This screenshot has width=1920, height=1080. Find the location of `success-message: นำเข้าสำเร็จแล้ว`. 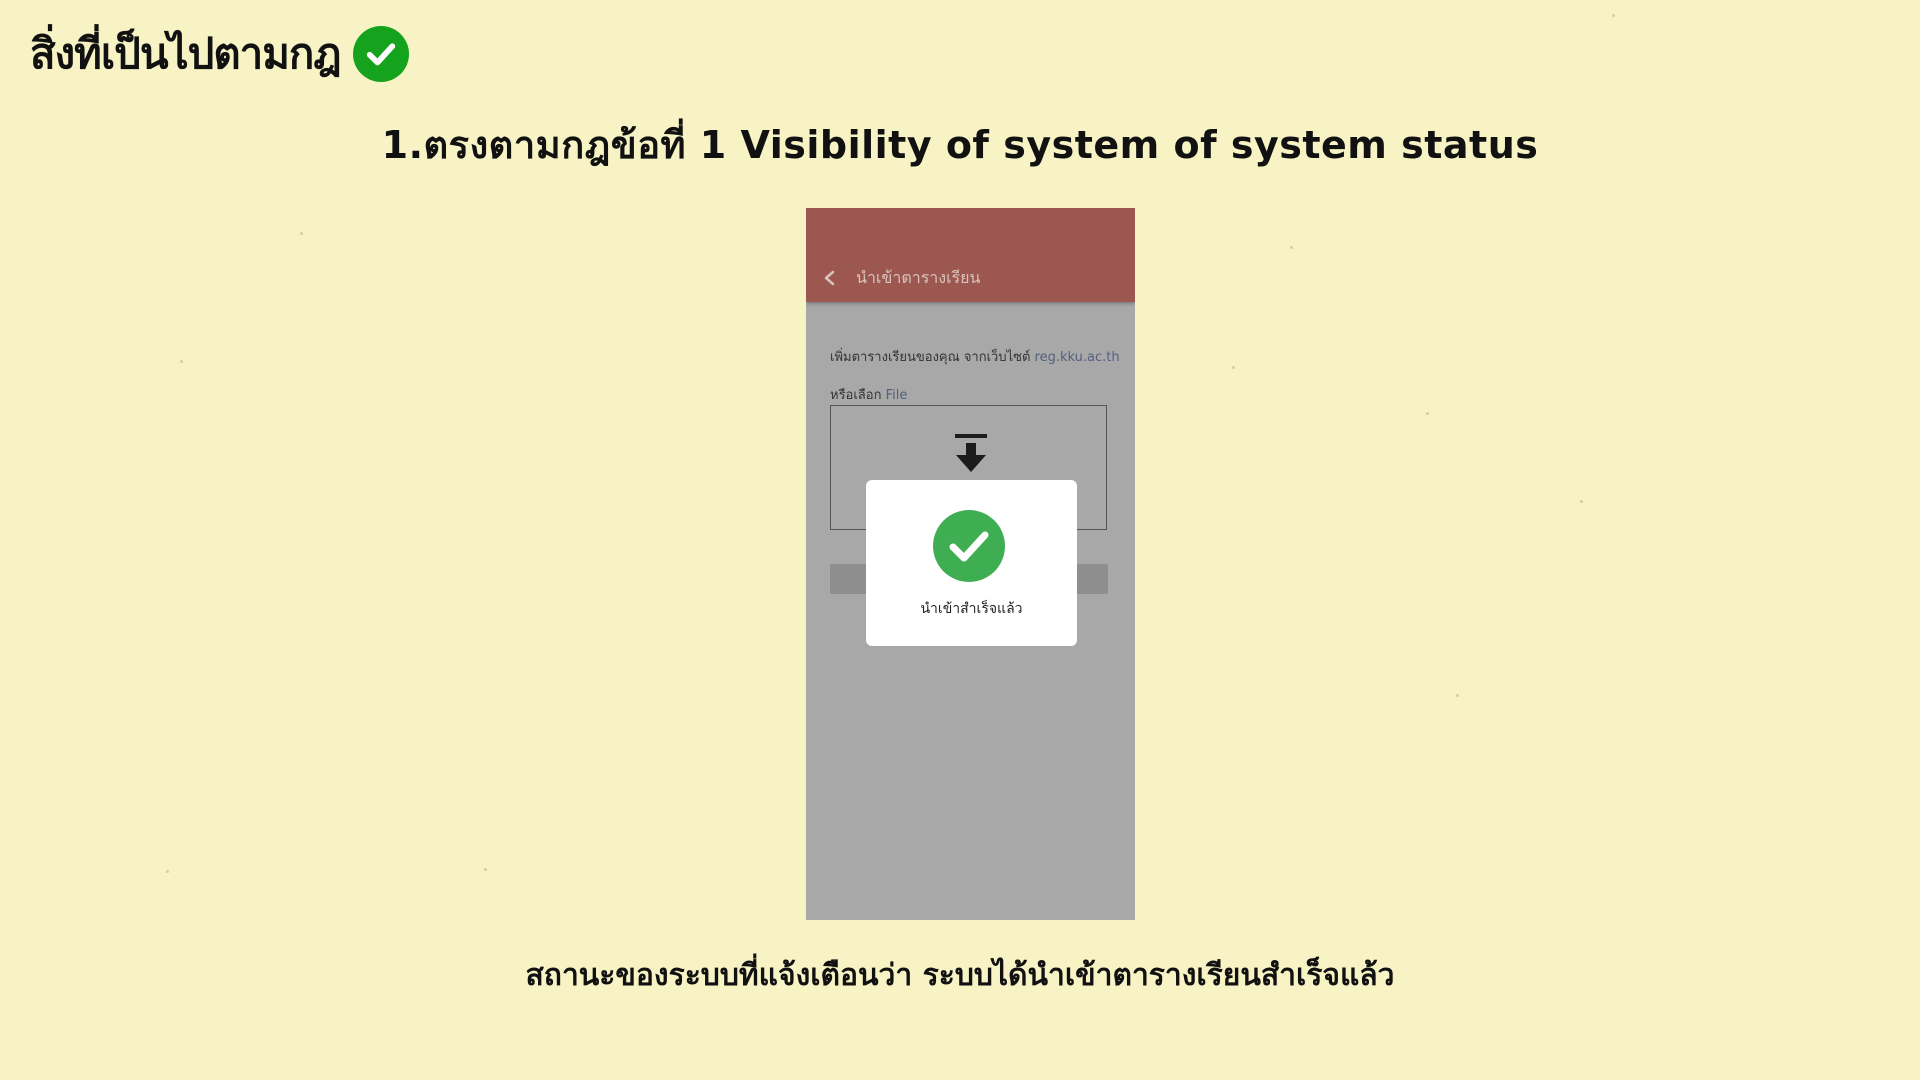

success-message: นำเข้าสำเร็จแล้ว is located at coordinates (971, 609).